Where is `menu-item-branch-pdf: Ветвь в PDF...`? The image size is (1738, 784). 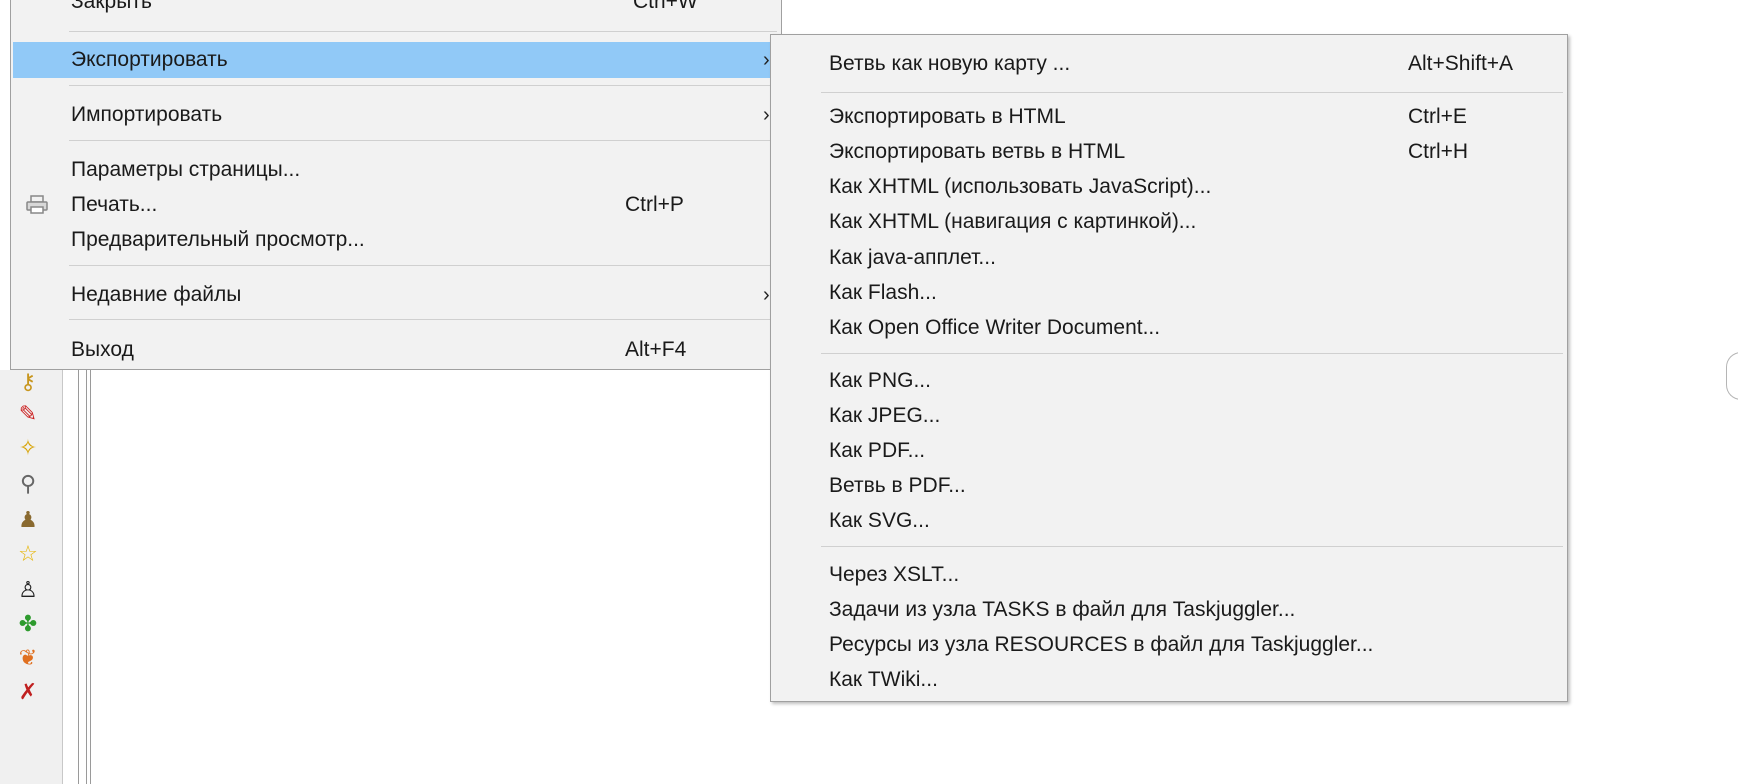
menu-item-branch-pdf: Ветвь в PDF... is located at coordinates (1169, 486).